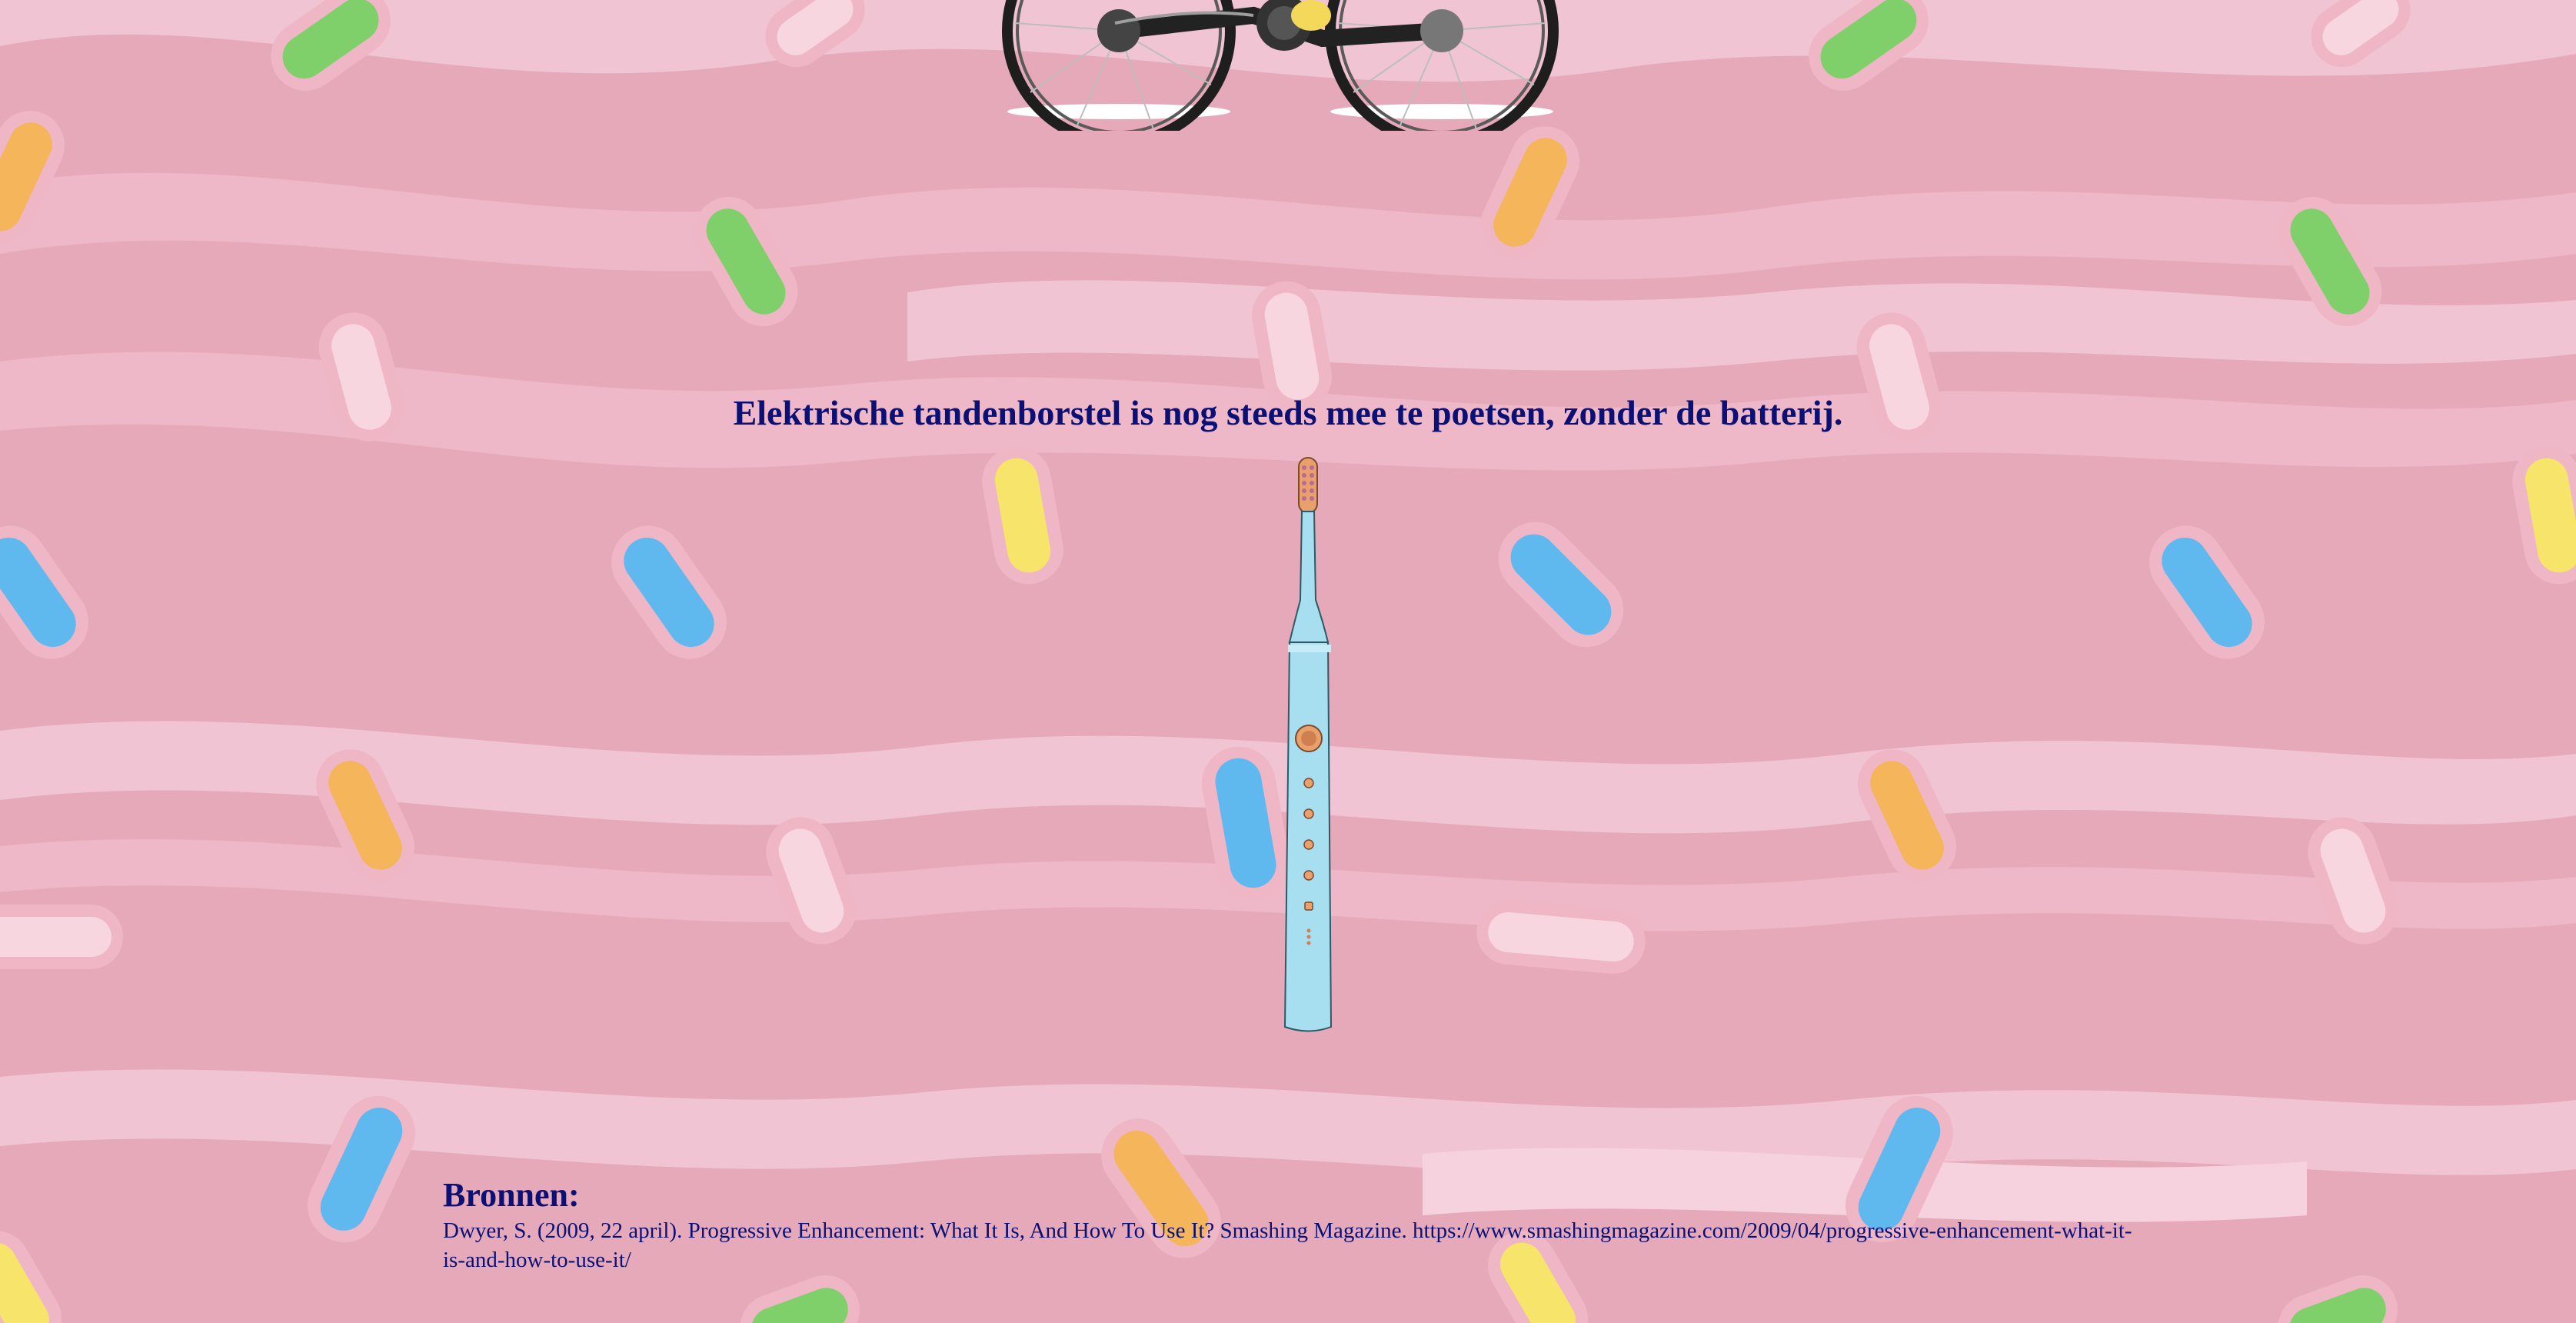 This screenshot has width=2576, height=1323. Describe the element at coordinates (511, 1195) in the screenshot. I see `sources-heading: Bronnen:` at that location.